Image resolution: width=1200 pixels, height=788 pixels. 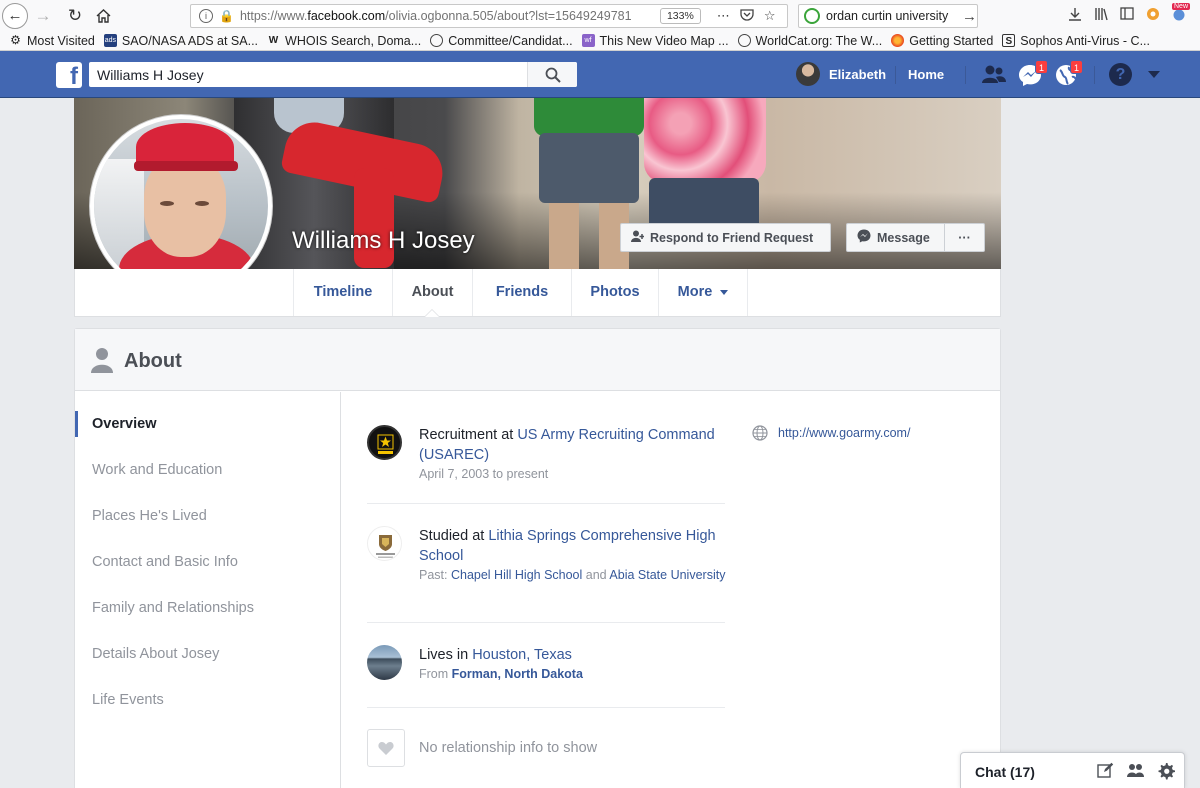 I want to click on profile-name: Williams H Josey, so click(x=383, y=241).